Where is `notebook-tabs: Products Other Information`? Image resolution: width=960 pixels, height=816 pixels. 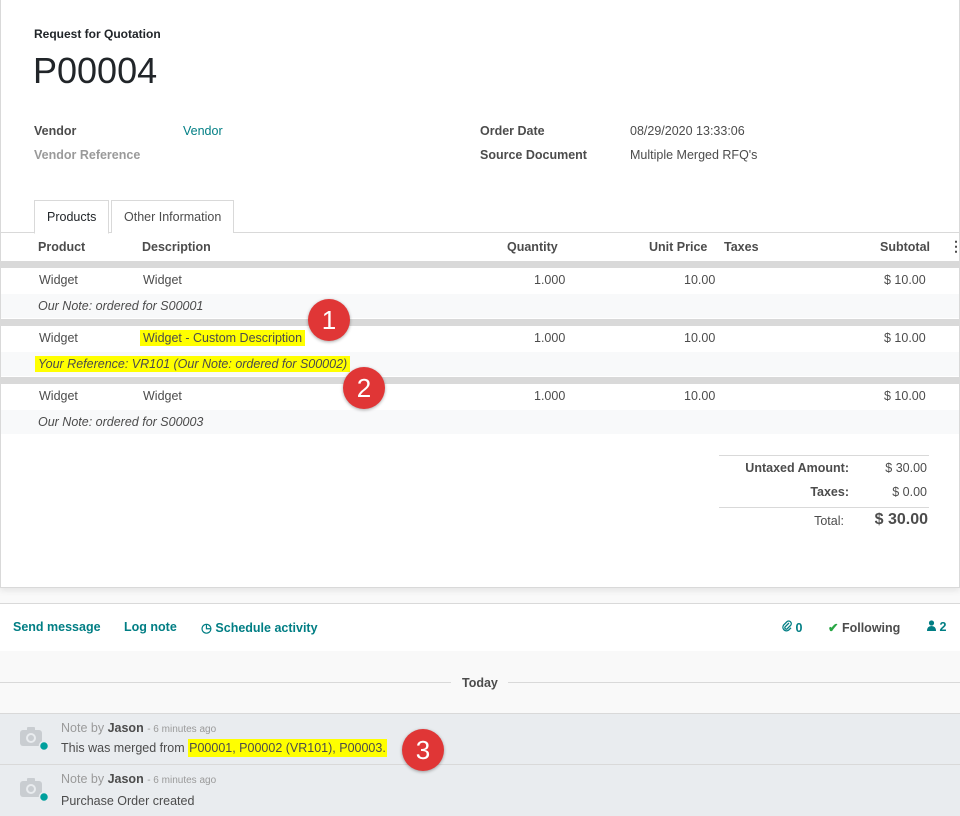
notebook-tabs: Products Other Information is located at coordinates (480, 217).